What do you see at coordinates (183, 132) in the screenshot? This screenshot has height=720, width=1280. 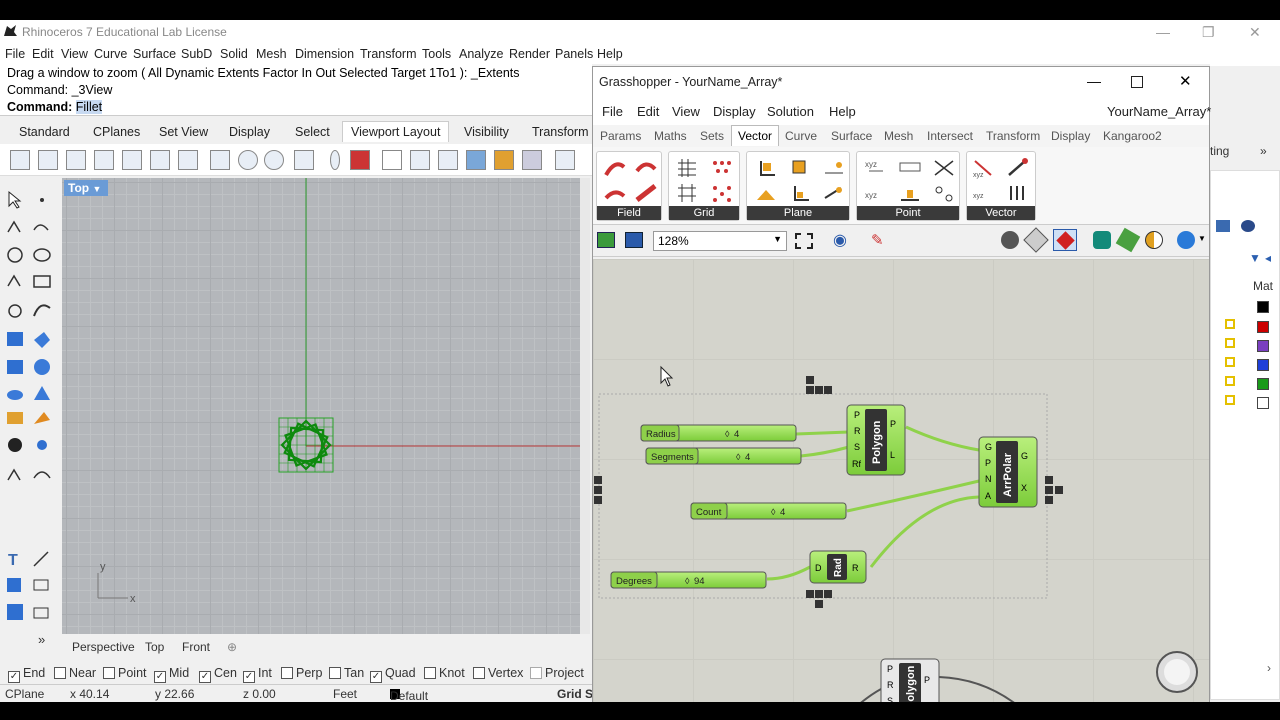 I see `tab-set-view: Set View` at bounding box center [183, 132].